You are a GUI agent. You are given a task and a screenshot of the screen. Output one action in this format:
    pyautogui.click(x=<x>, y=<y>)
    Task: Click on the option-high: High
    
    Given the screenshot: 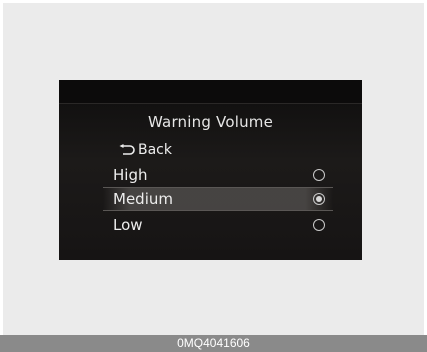 What is the action you would take?
    pyautogui.click(x=218, y=175)
    